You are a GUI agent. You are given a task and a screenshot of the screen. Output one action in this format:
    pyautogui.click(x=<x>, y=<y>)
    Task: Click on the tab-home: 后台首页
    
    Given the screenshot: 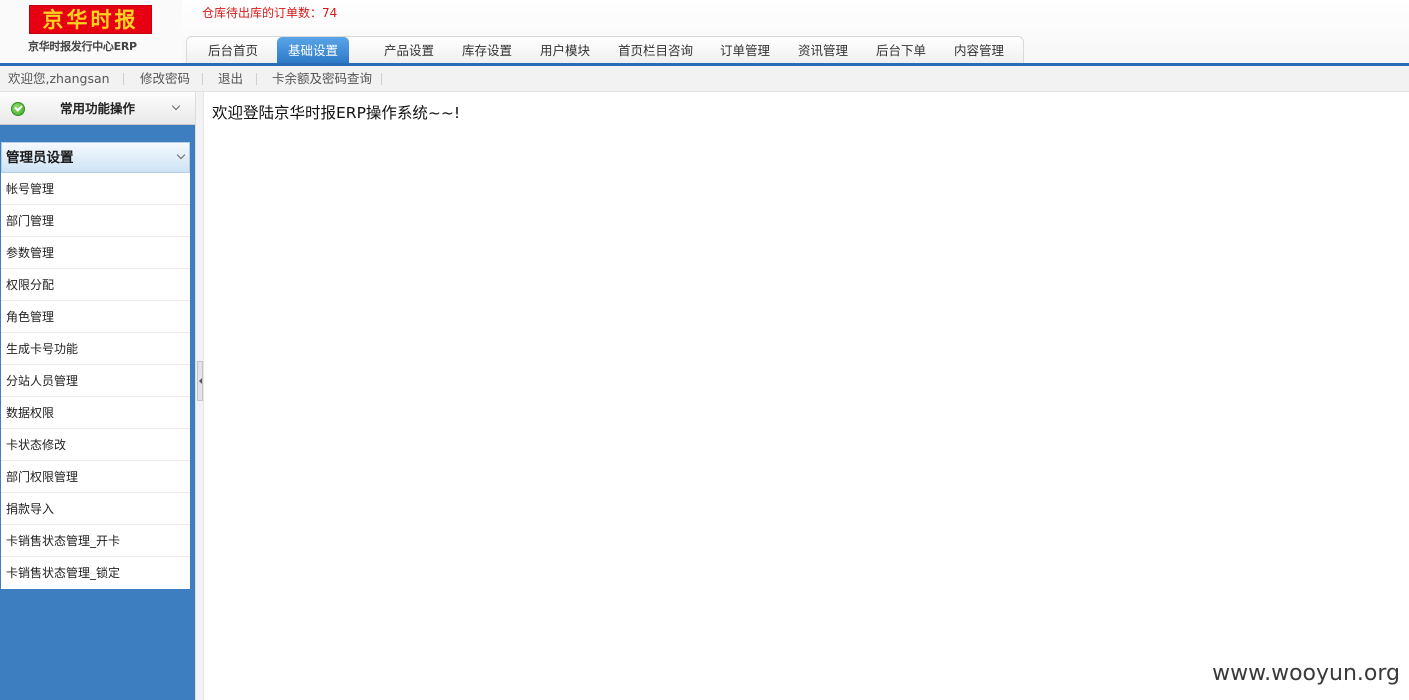 What is the action you would take?
    pyautogui.click(x=233, y=51)
    